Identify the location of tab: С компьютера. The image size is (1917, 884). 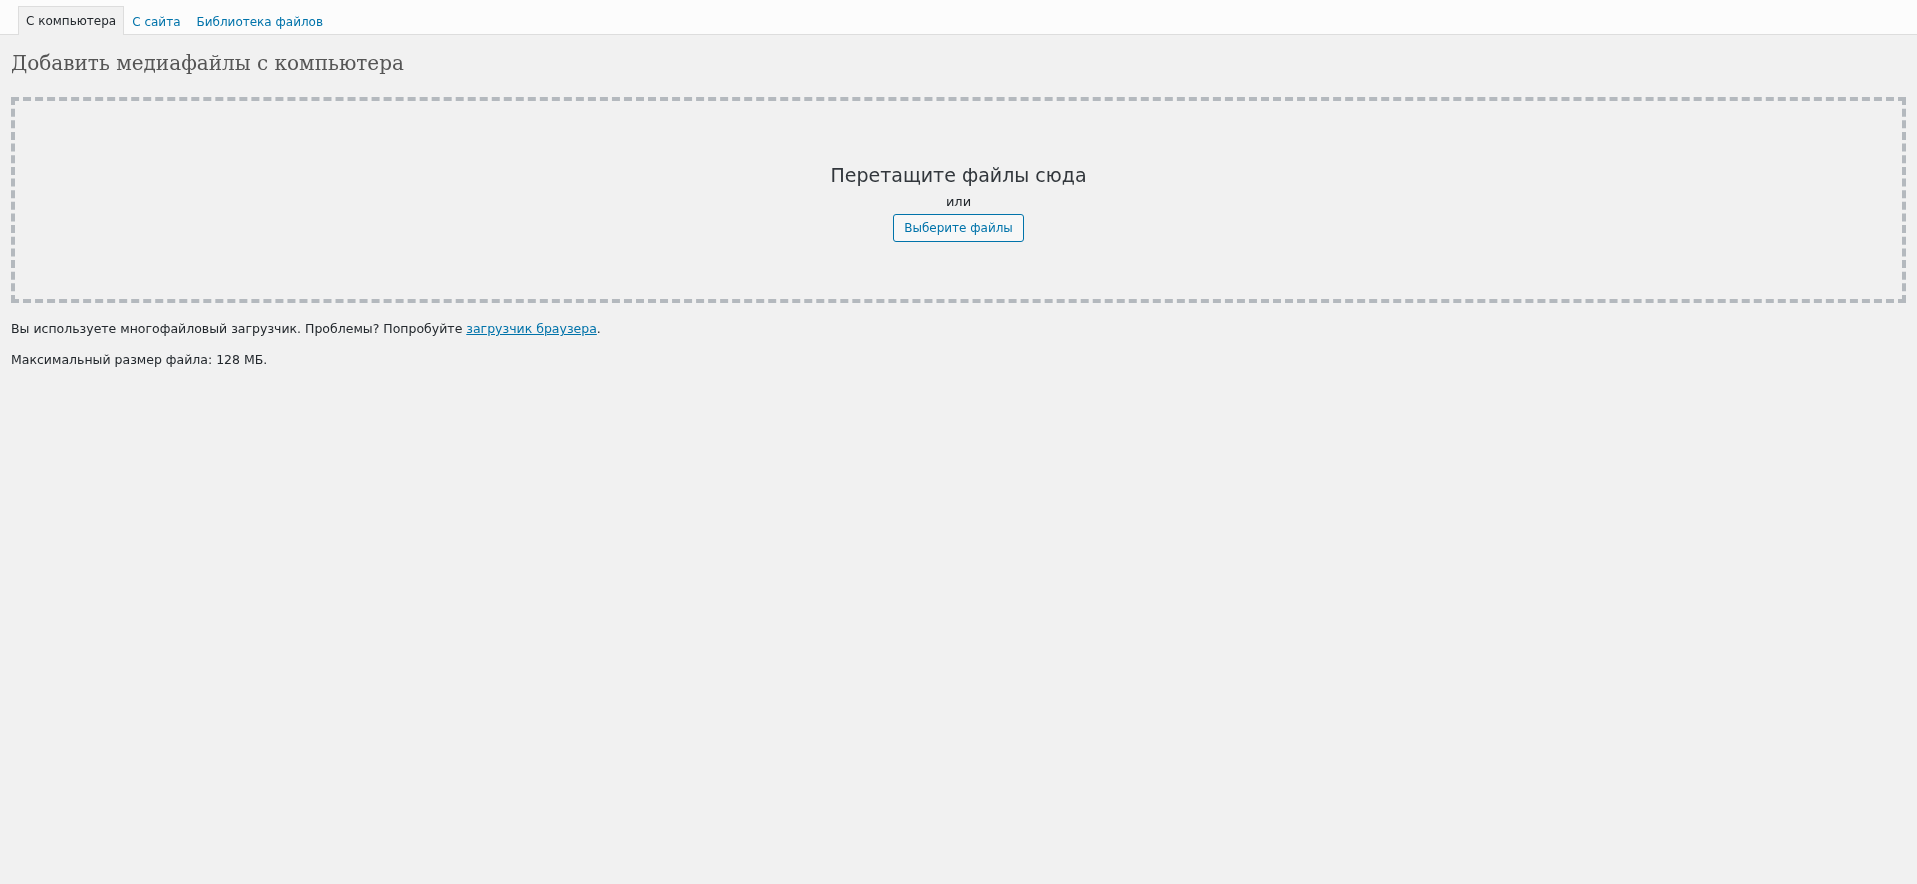
(71, 20).